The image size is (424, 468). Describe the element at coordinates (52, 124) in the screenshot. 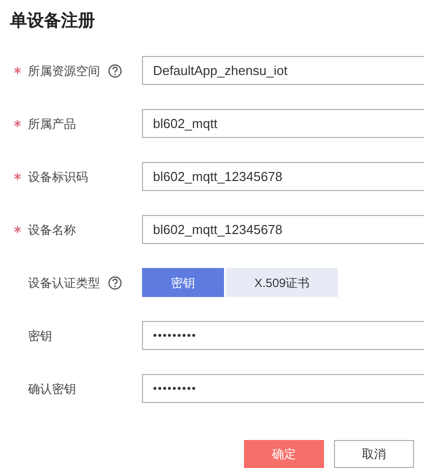

I see `field-label: 所属产品` at that location.